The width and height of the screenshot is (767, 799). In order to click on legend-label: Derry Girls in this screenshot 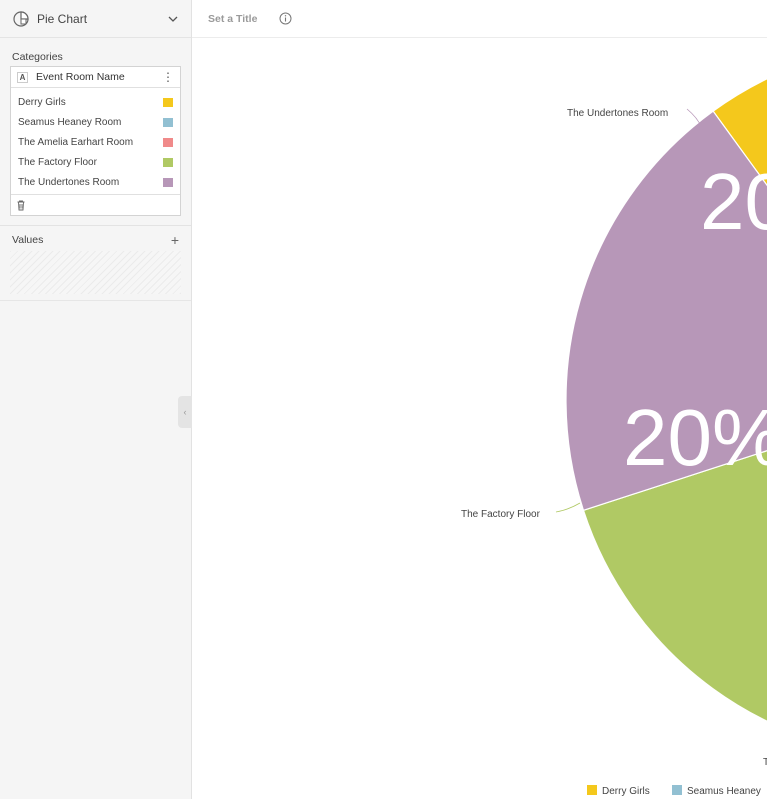, I will do `click(626, 791)`.